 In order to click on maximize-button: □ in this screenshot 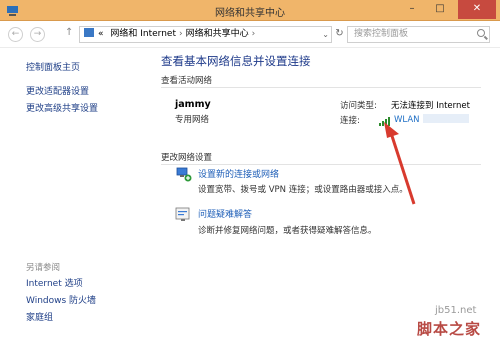, I will do `click(440, 9)`.